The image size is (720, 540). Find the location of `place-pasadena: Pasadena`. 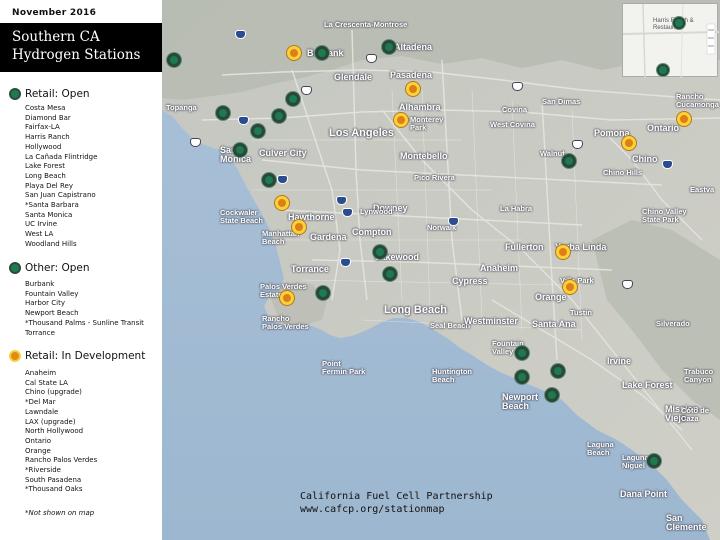

place-pasadena: Pasadena is located at coordinates (411, 75).